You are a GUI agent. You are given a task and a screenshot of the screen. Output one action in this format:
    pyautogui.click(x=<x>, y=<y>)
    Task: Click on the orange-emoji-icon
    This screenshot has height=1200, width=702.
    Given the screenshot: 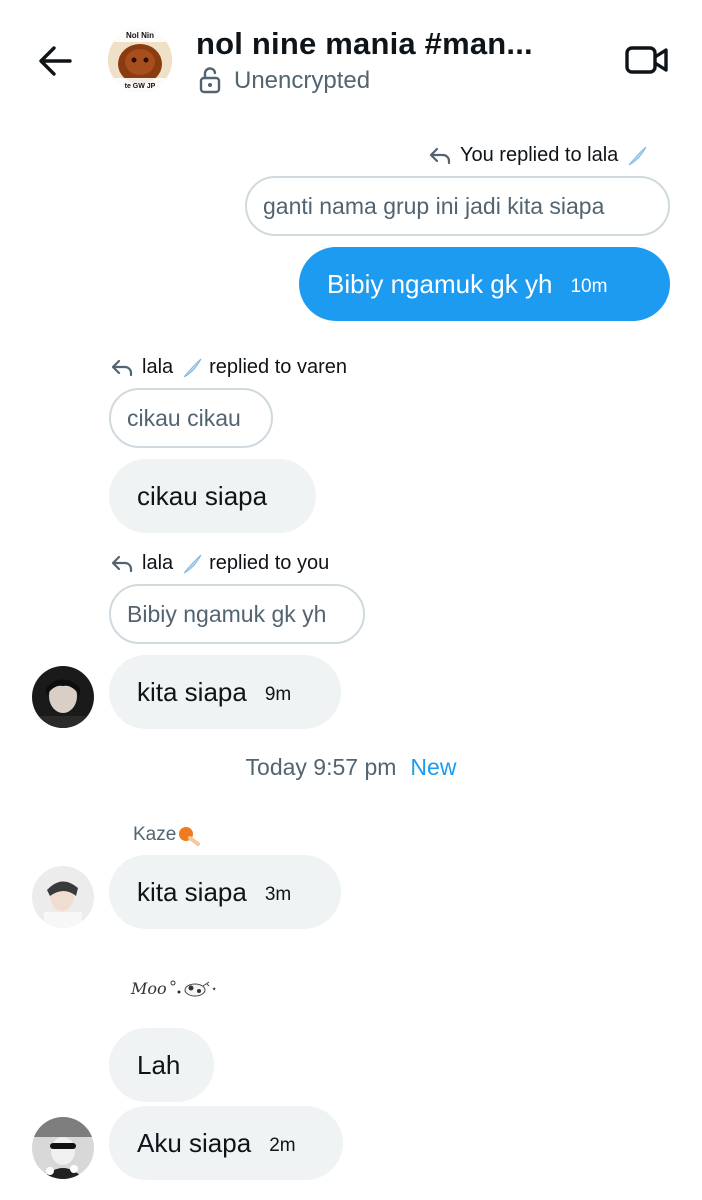 What is the action you would take?
    pyautogui.click(x=190, y=836)
    